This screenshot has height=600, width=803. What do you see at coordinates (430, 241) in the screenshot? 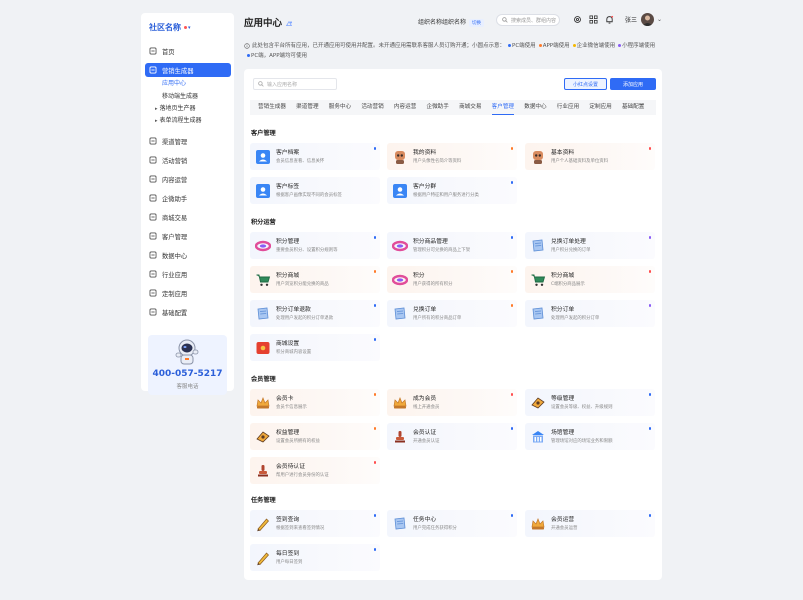
I see `app-card-title: 积分商品管理` at bounding box center [430, 241].